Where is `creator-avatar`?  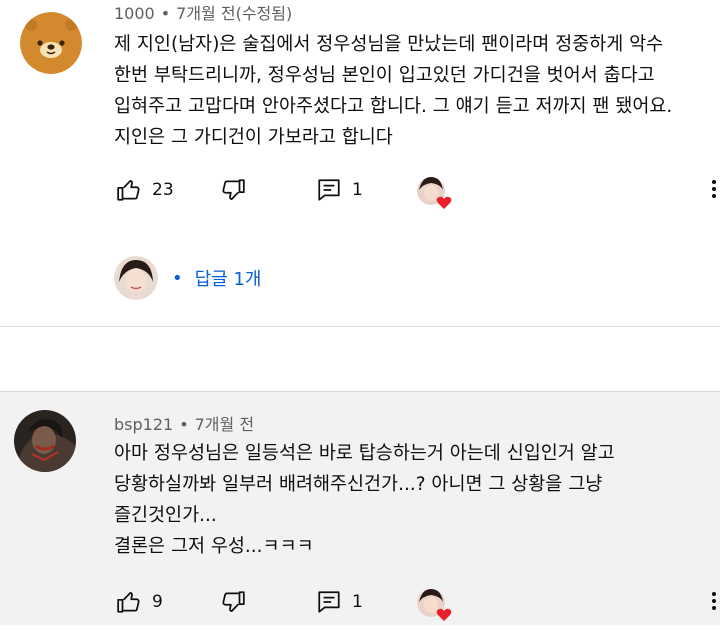 creator-avatar is located at coordinates (136, 278).